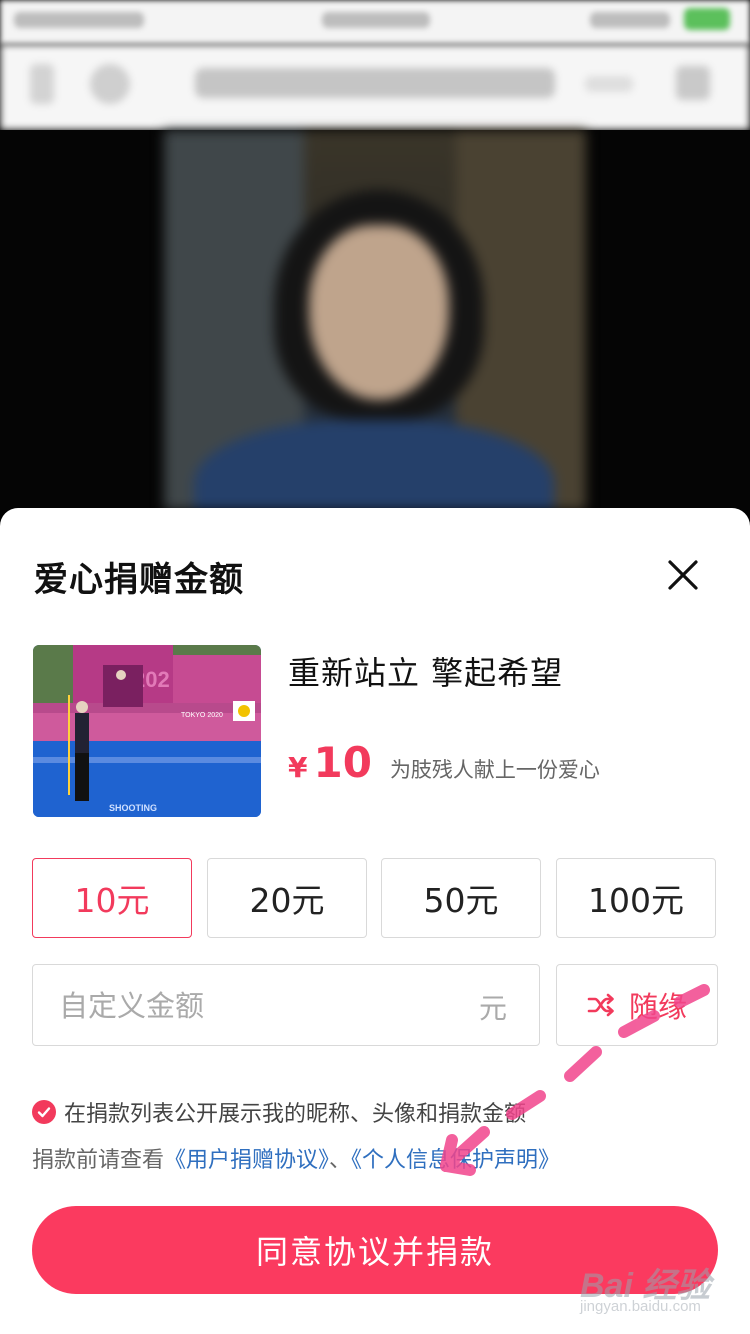 Image resolution: width=750 pixels, height=1334 pixels. What do you see at coordinates (42, 84) in the screenshot?
I see `back-icon` at bounding box center [42, 84].